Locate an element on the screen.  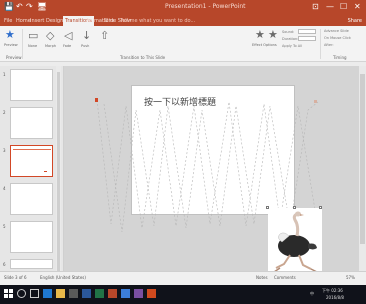
notes-button: Notes is located at coordinates (262, 277).